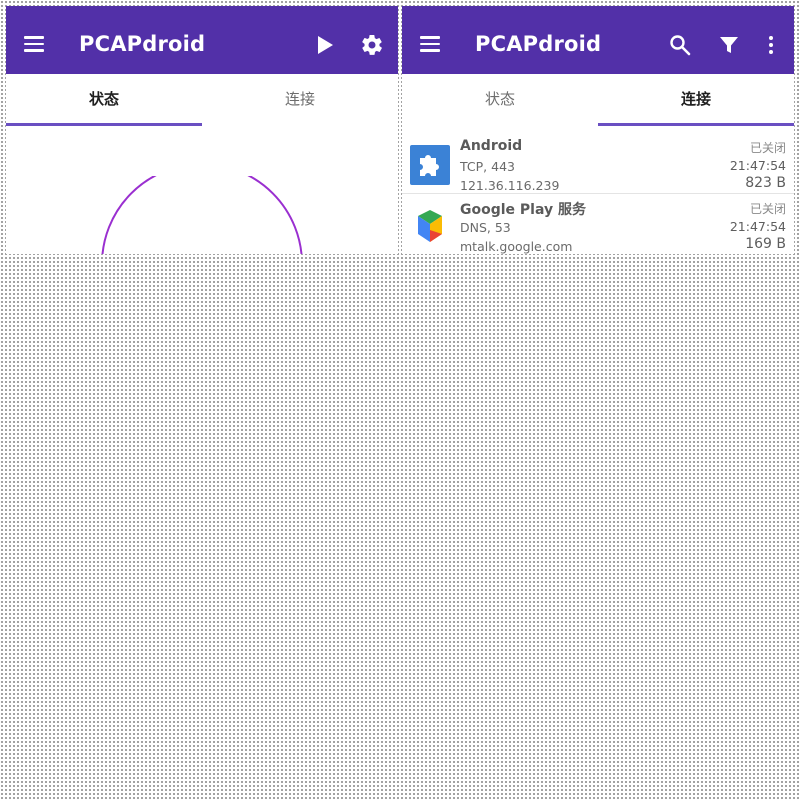 Image resolution: width=800 pixels, height=800 pixels. I want to click on more-vert-icon, so click(771, 45).